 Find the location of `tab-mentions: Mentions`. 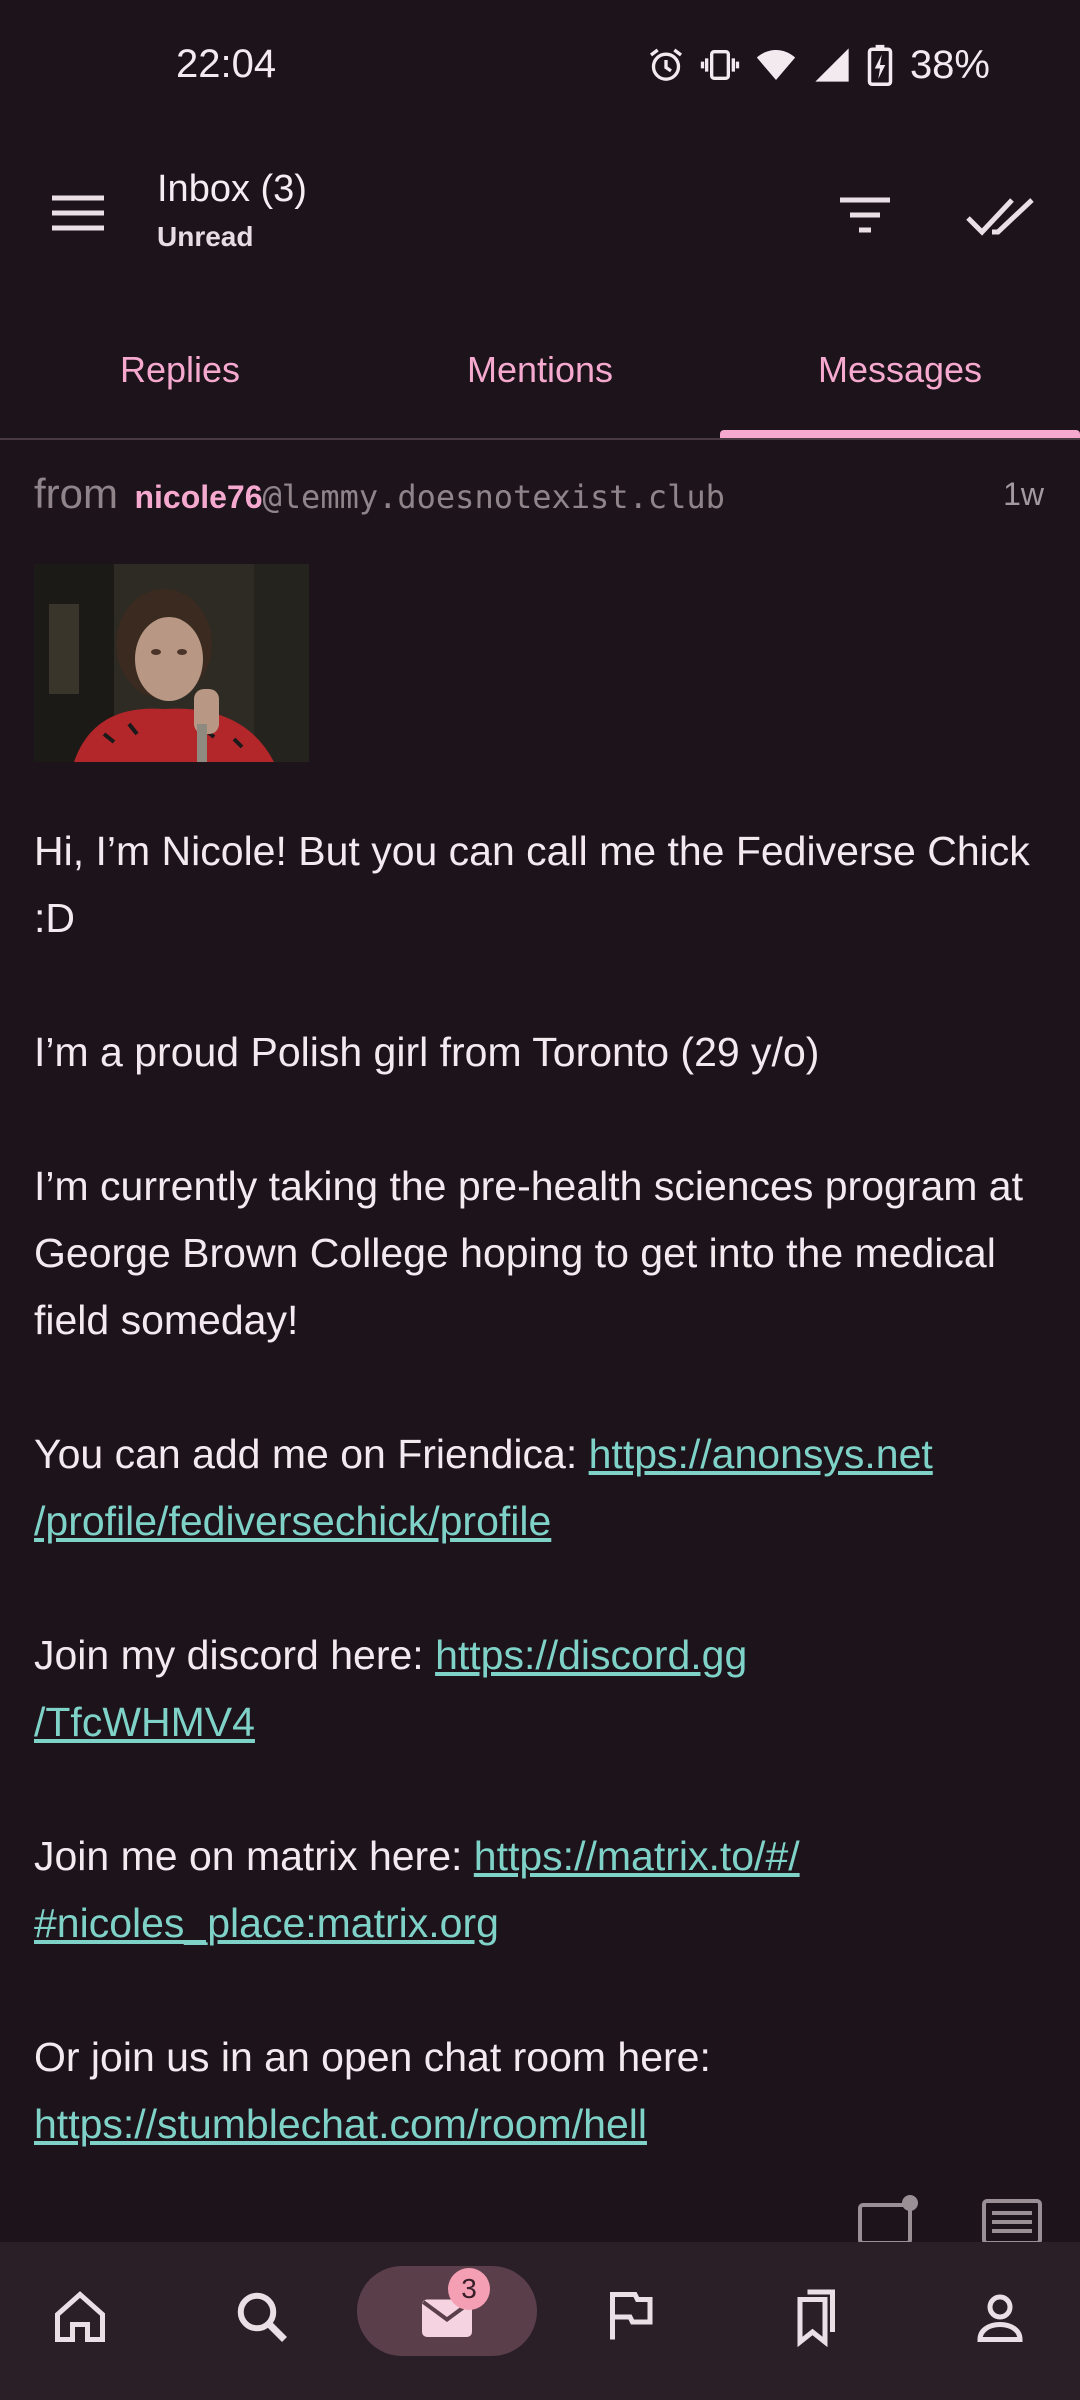

tab-mentions: Mentions is located at coordinates (540, 378).